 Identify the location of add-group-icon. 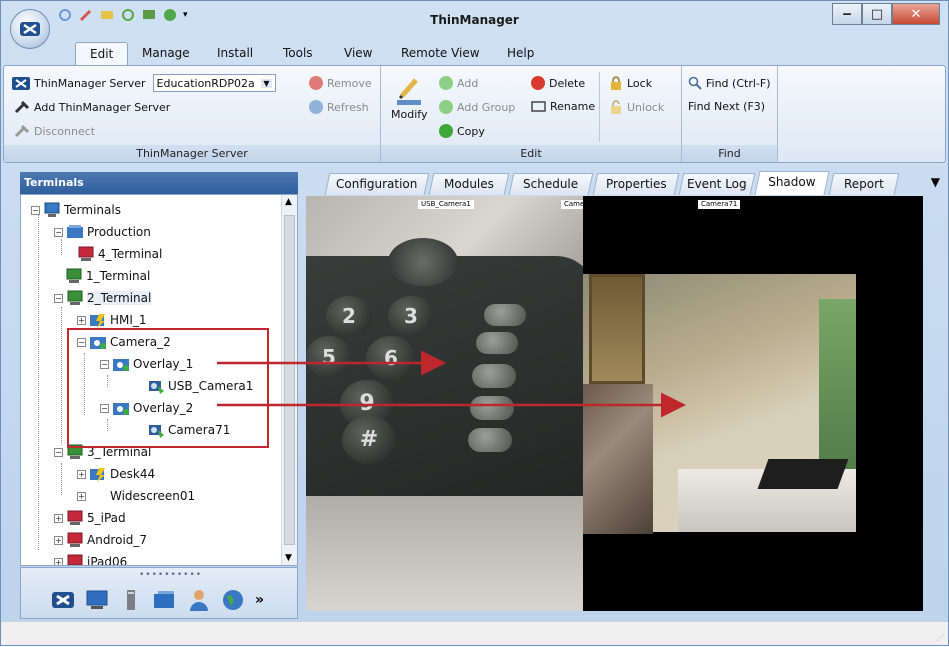
(446, 107).